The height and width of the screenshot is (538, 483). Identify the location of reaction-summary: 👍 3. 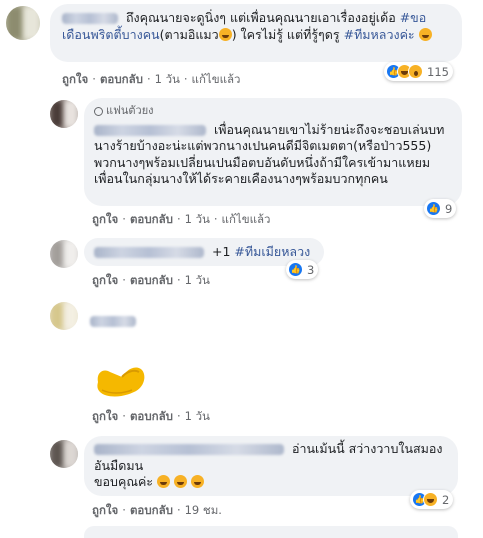
(302, 269).